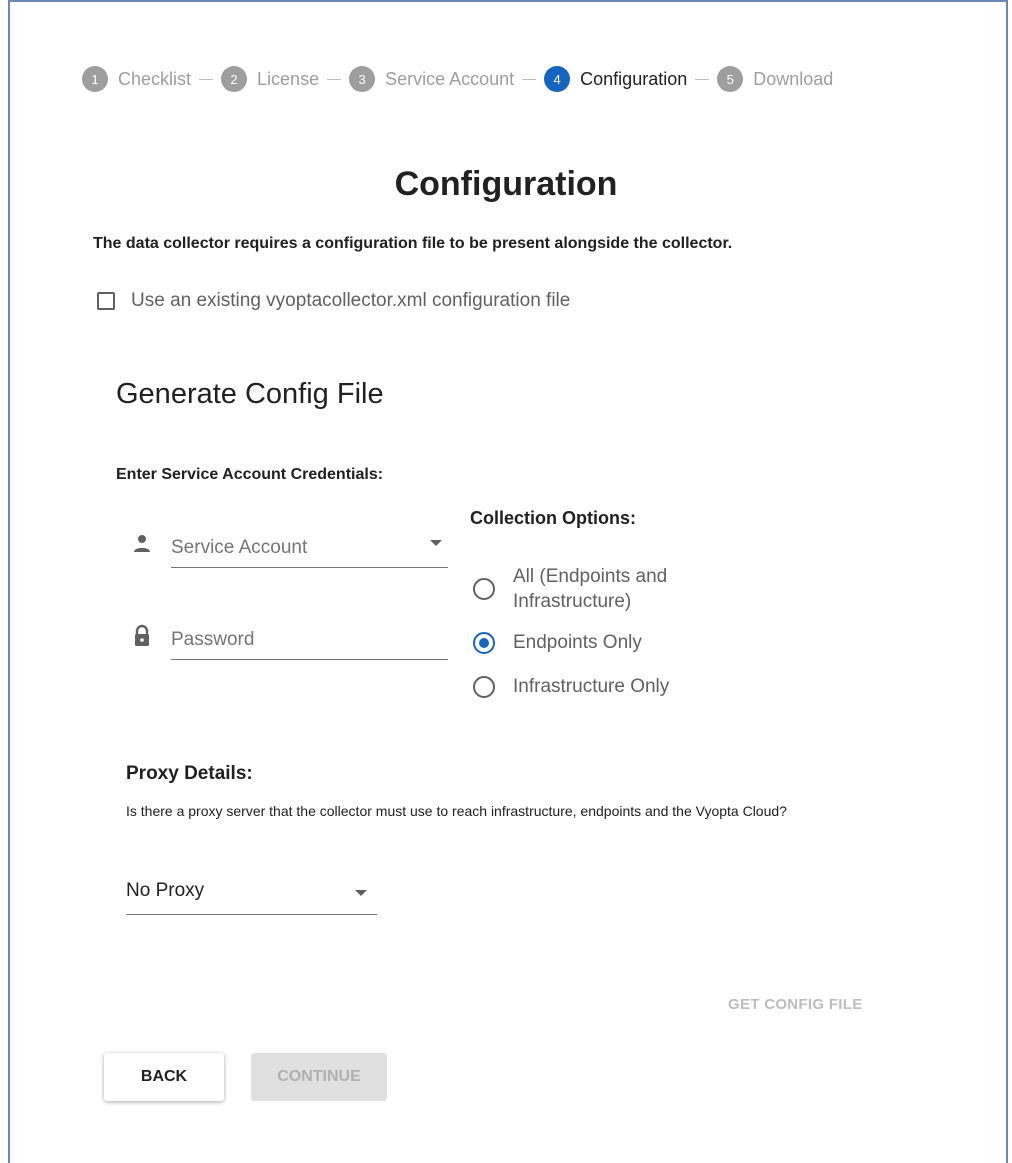  What do you see at coordinates (309, 548) in the screenshot?
I see `service-account-select` at bounding box center [309, 548].